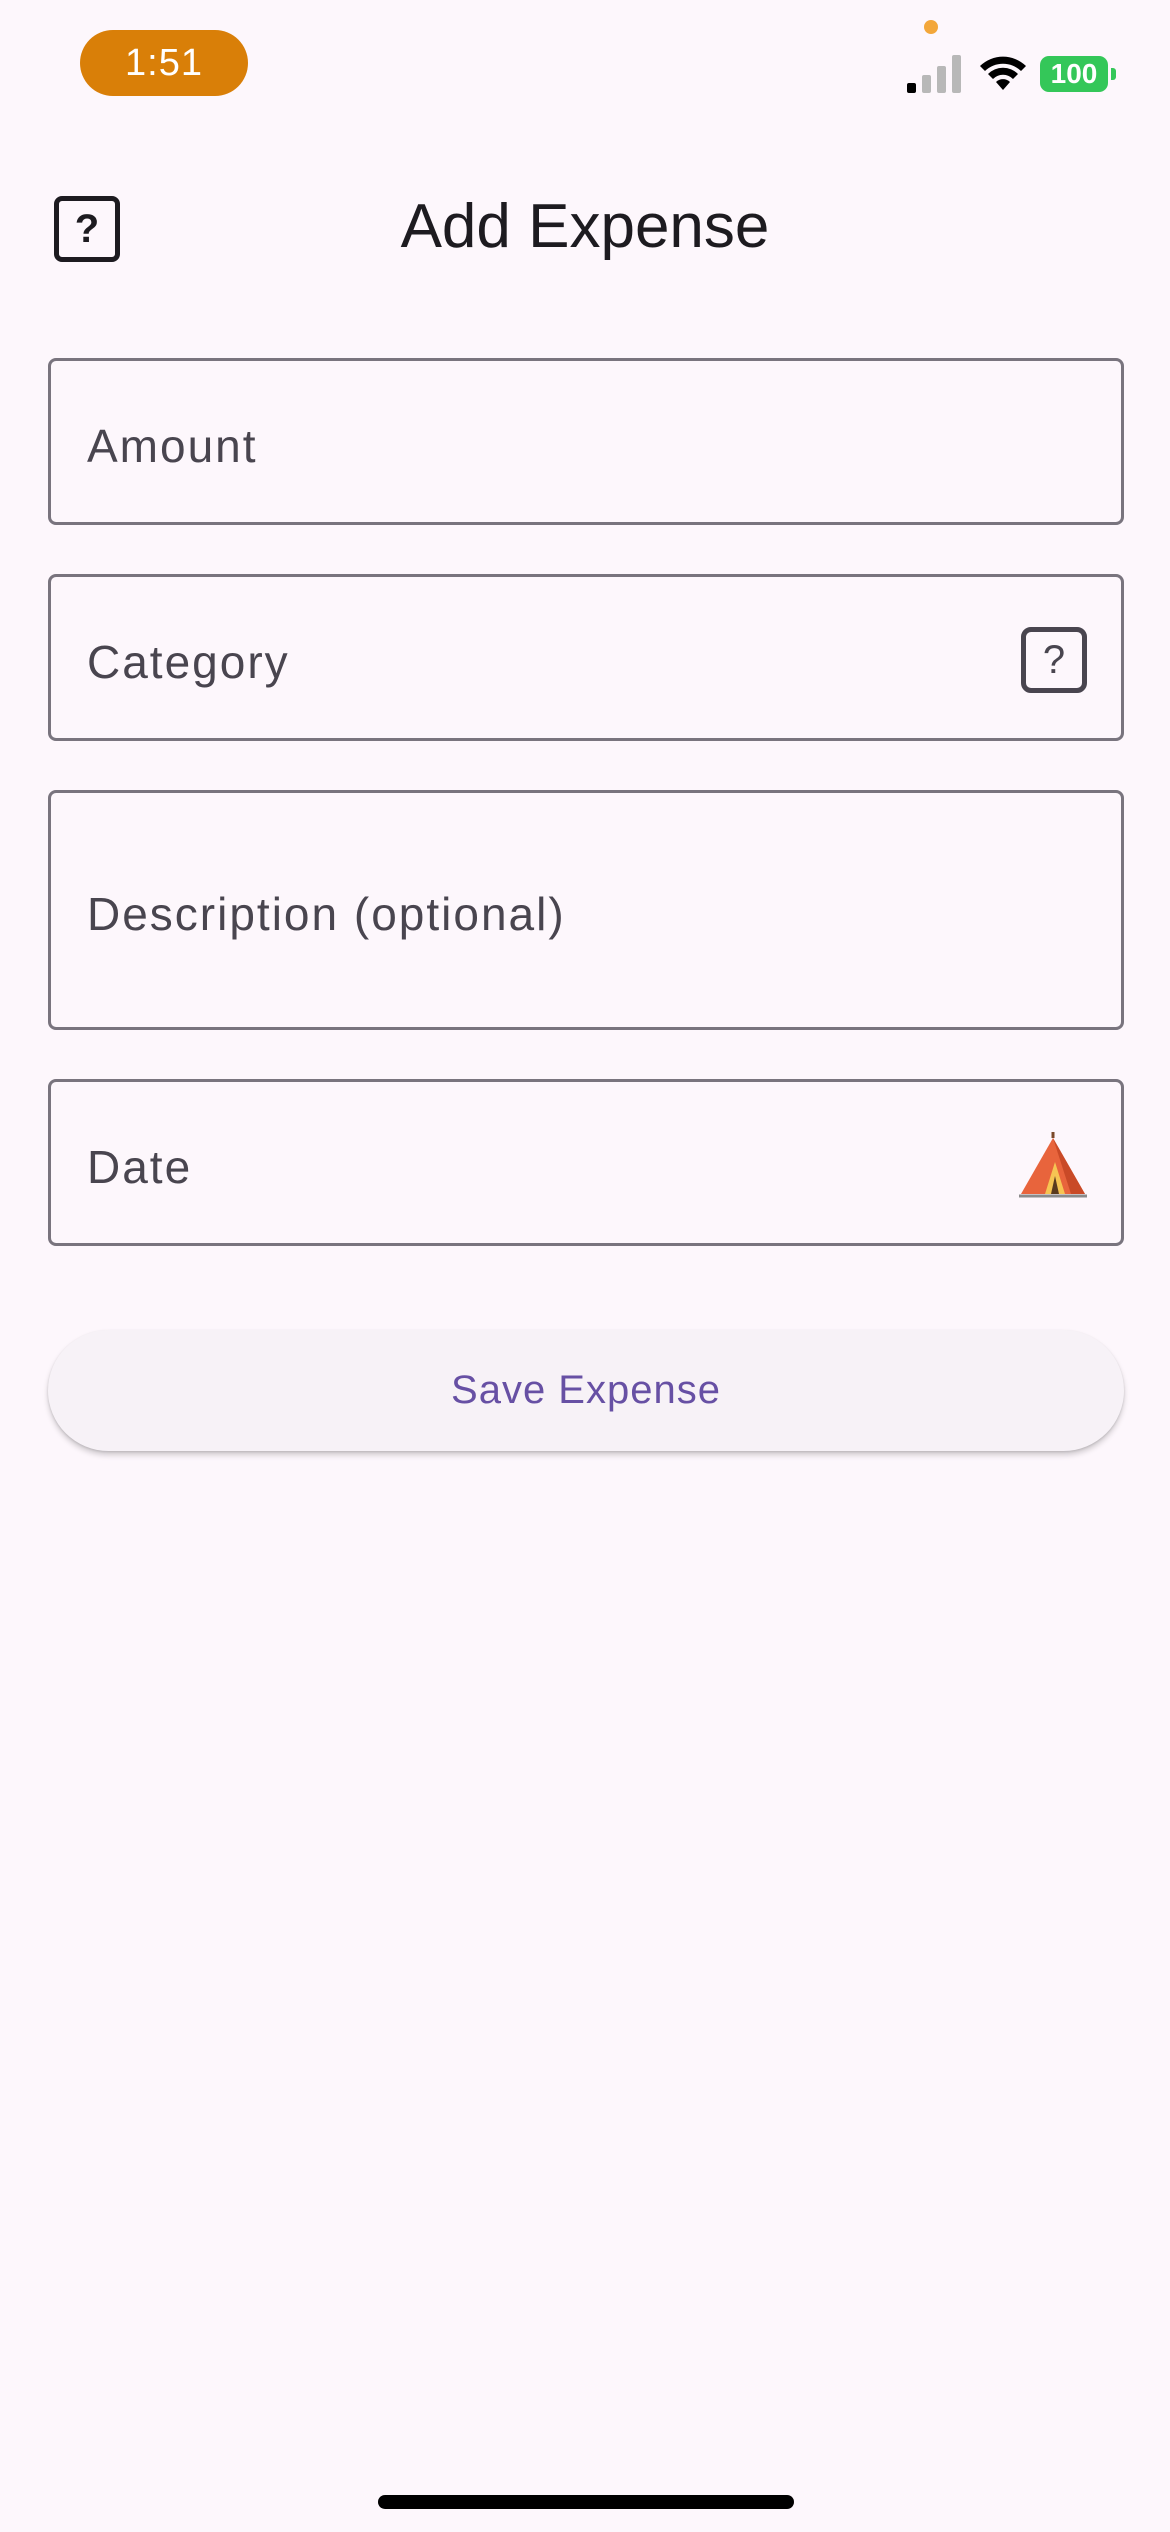  What do you see at coordinates (586, 657) in the screenshot?
I see `category-field: Category ?` at bounding box center [586, 657].